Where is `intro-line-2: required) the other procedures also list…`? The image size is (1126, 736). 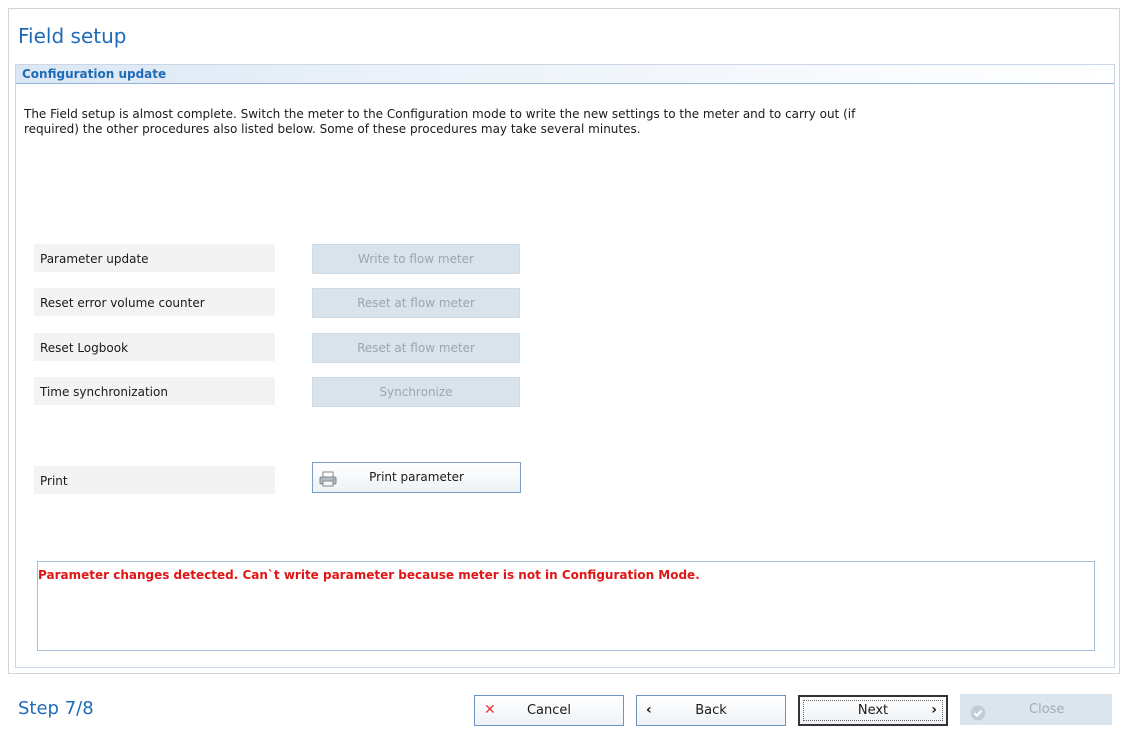 intro-line-2: required) the other procedures also list… is located at coordinates (332, 129).